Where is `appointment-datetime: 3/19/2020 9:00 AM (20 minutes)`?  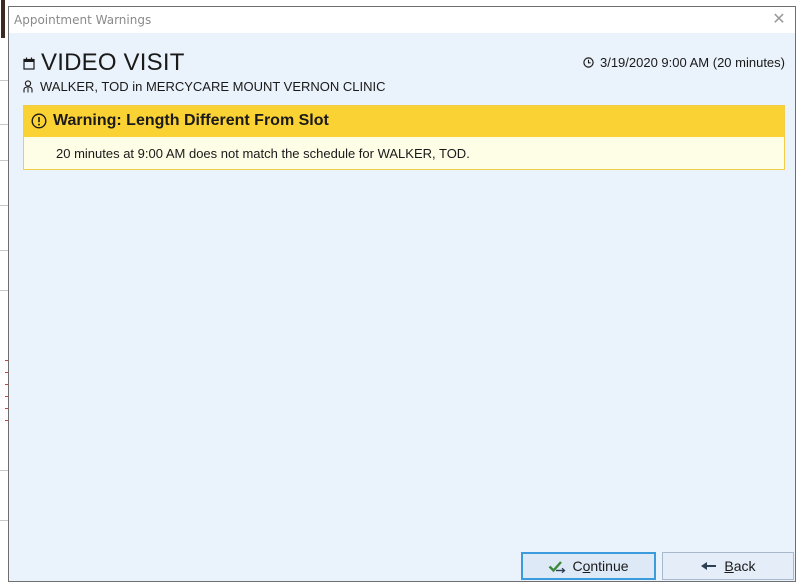
appointment-datetime: 3/19/2020 9:00 AM (20 minutes) is located at coordinates (684, 62).